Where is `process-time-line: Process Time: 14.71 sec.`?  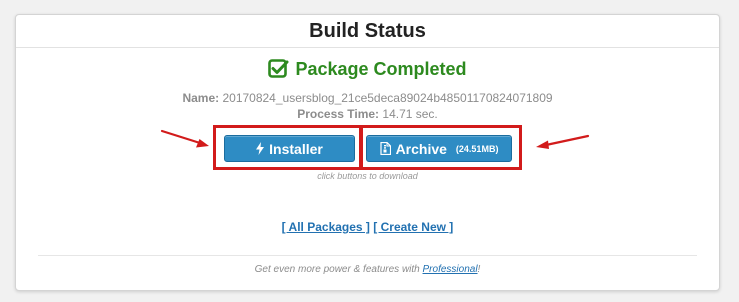
process-time-line: Process Time: 14.71 sec. is located at coordinates (367, 114).